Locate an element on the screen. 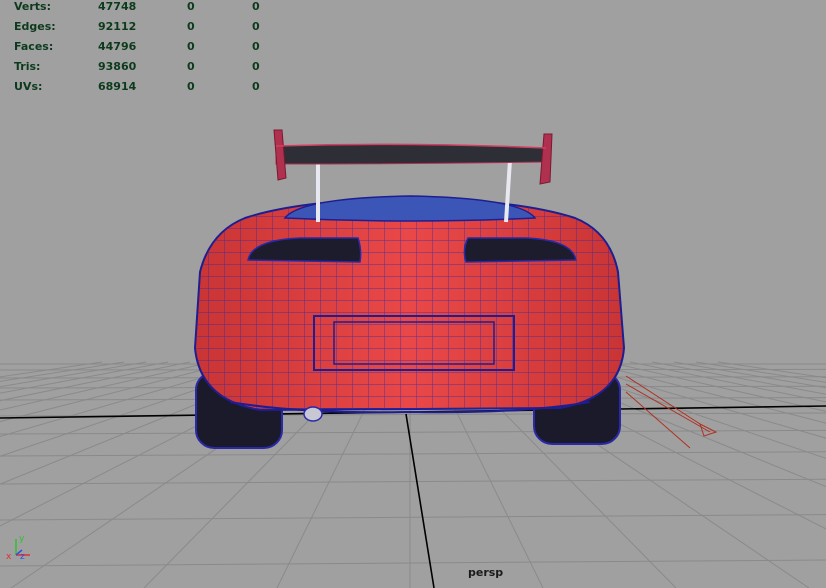 This screenshot has height=588, width=826. axis-label-x: x is located at coordinates (9, 557).